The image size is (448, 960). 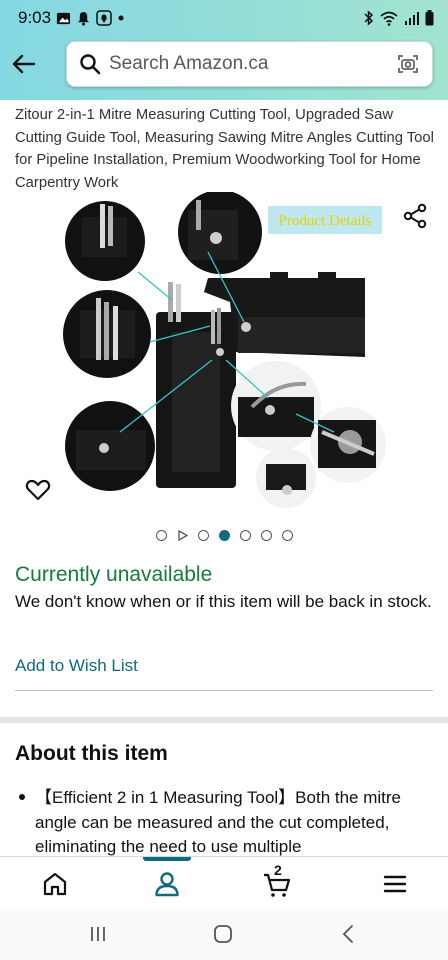 I want to click on app-header: 9:03, so click(x=224, y=50).